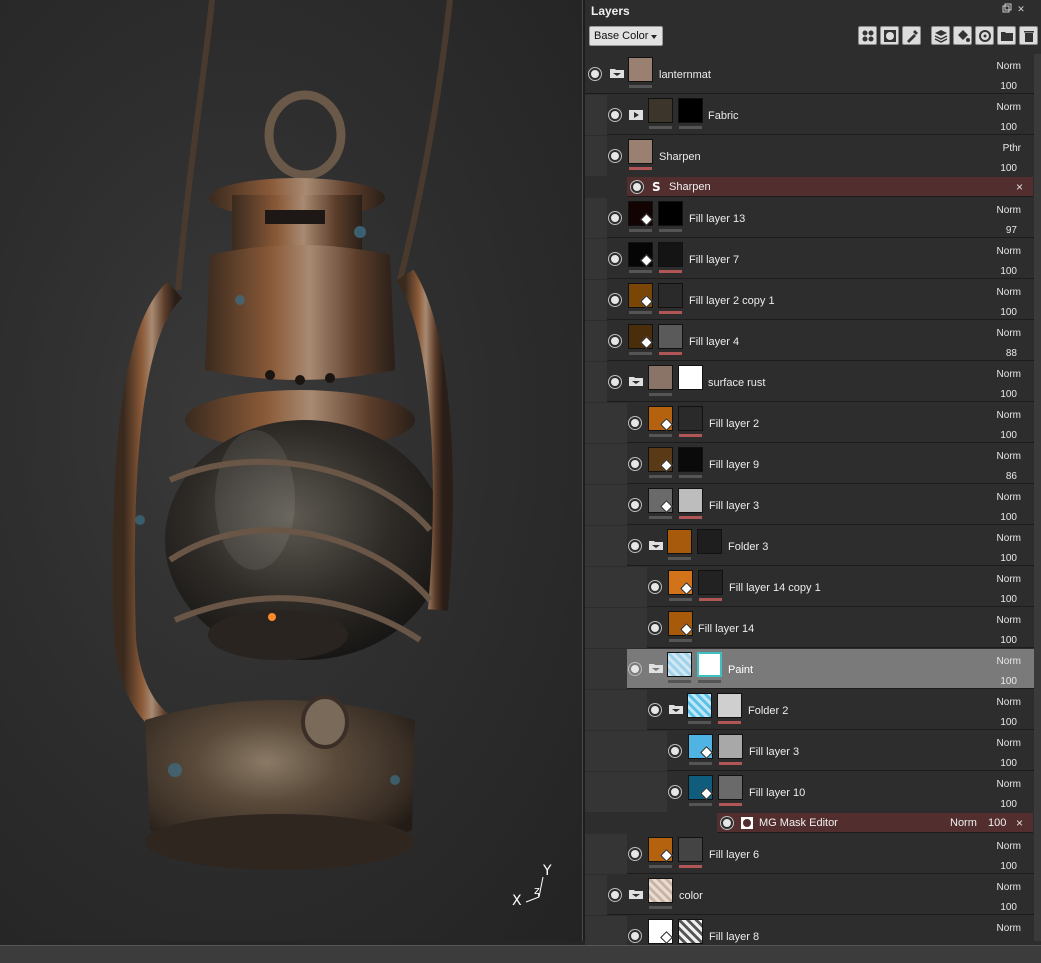  I want to click on layer-row-color: color Norm 100, so click(813, 895).